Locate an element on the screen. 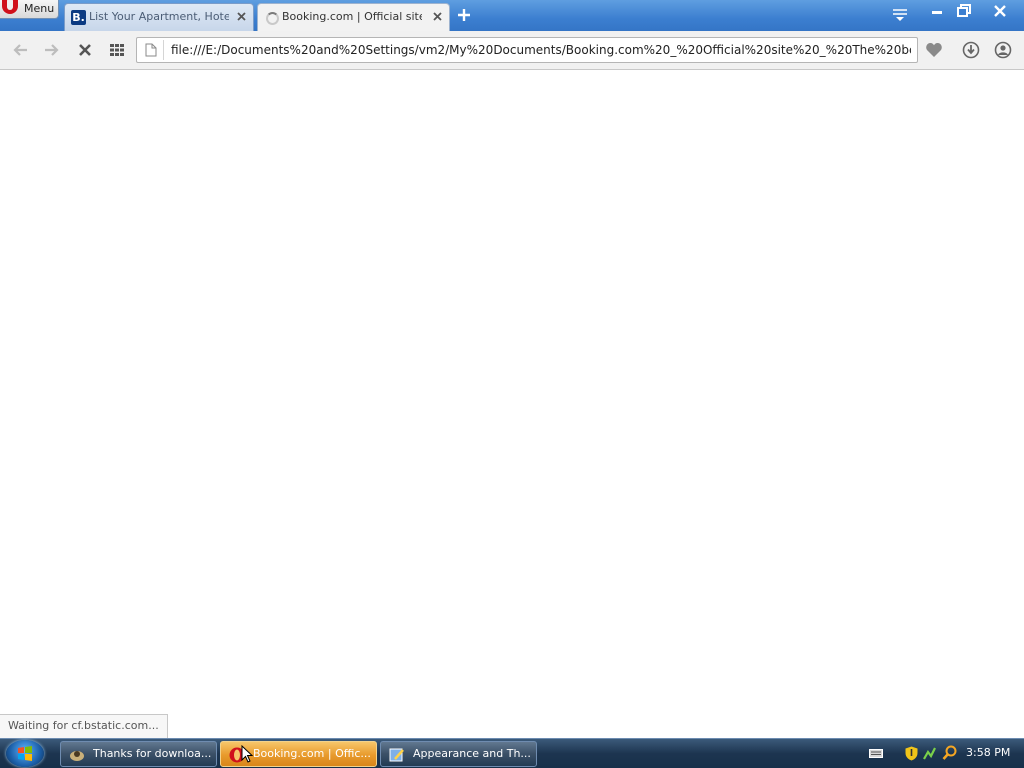  booking-b-icon: B. is located at coordinates (78, 17).